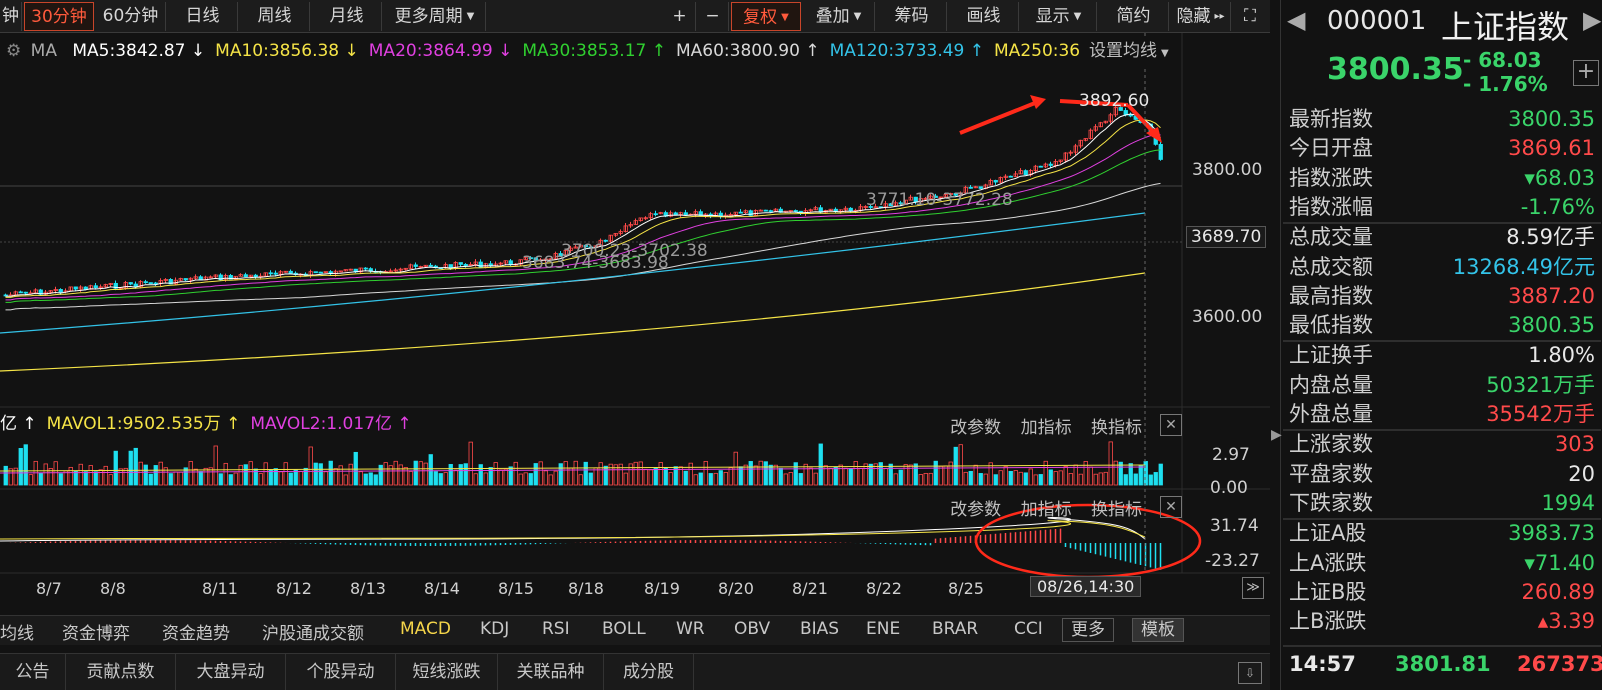  I want to click on period-monthly-button: 月线, so click(347, 16).